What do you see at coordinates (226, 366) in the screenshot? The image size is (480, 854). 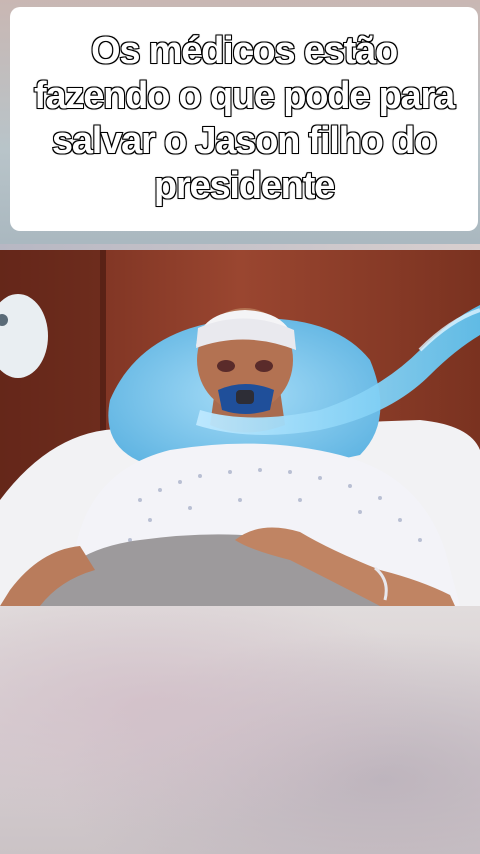 I see `left-eye-bruise` at bounding box center [226, 366].